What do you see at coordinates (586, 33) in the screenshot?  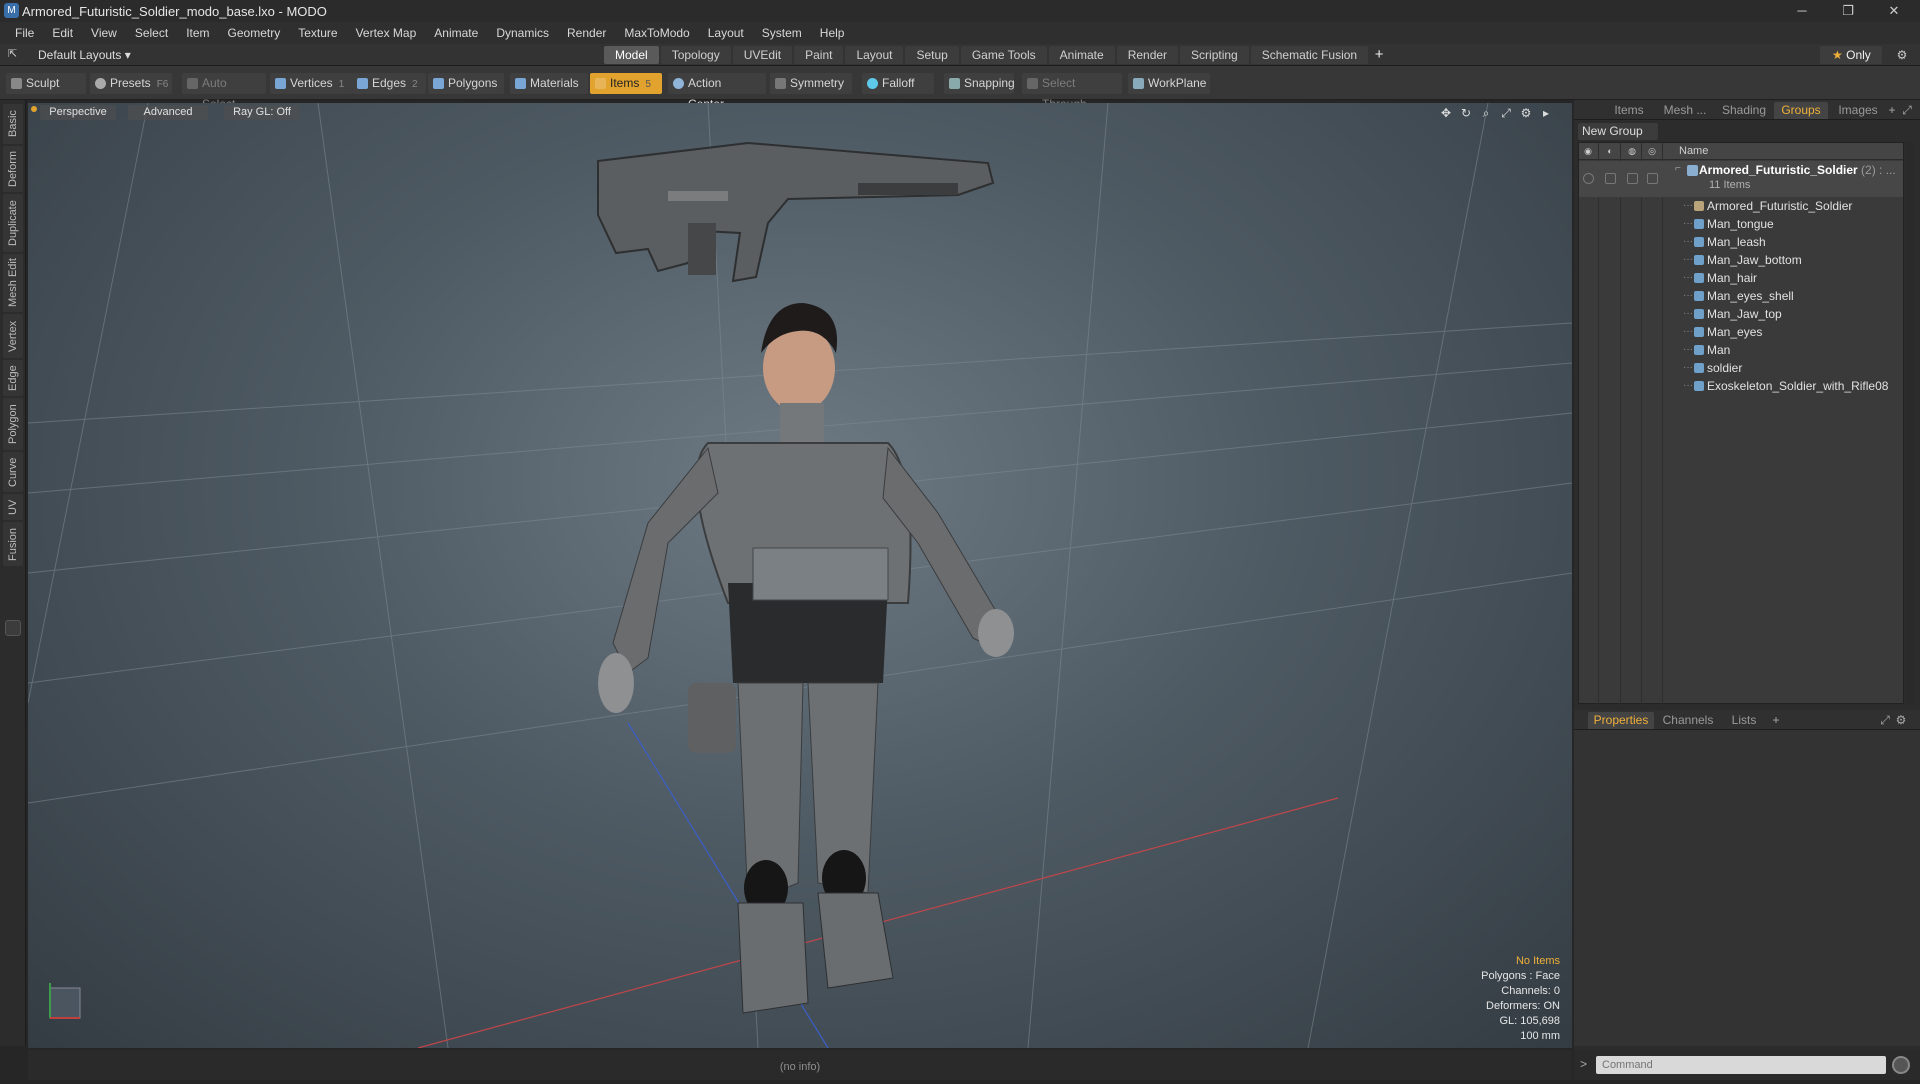 I see `menu-render: Render` at bounding box center [586, 33].